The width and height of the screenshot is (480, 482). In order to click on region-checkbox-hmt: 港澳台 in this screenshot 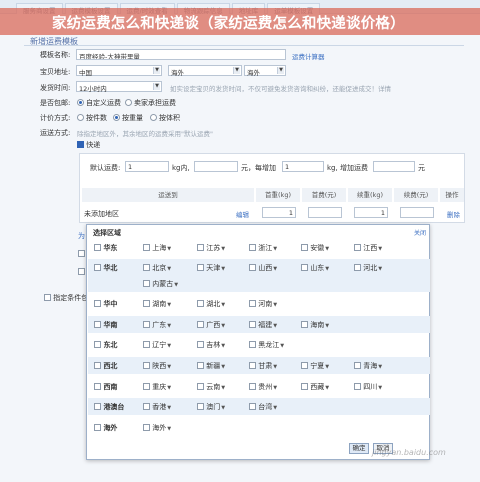, I will do `click(109, 407)`.